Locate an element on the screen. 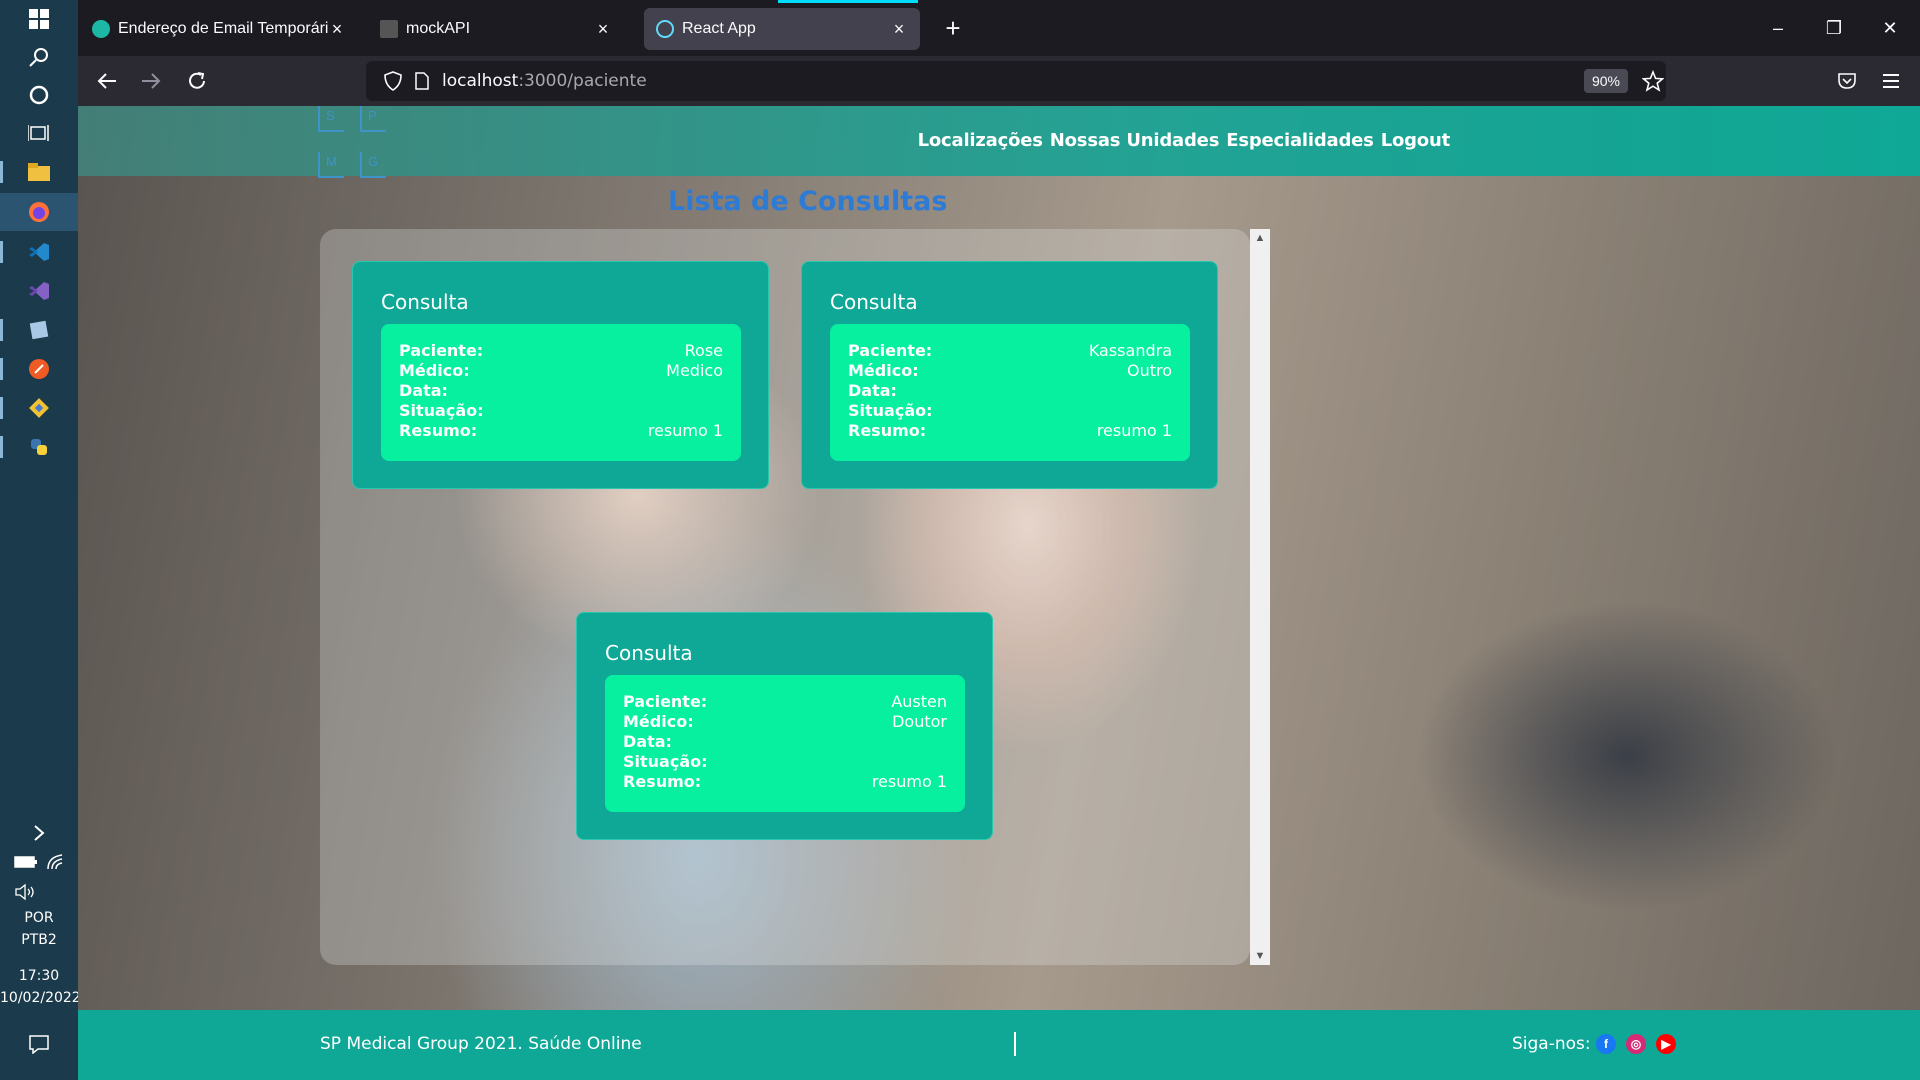  input-language: POR is located at coordinates (39, 918).